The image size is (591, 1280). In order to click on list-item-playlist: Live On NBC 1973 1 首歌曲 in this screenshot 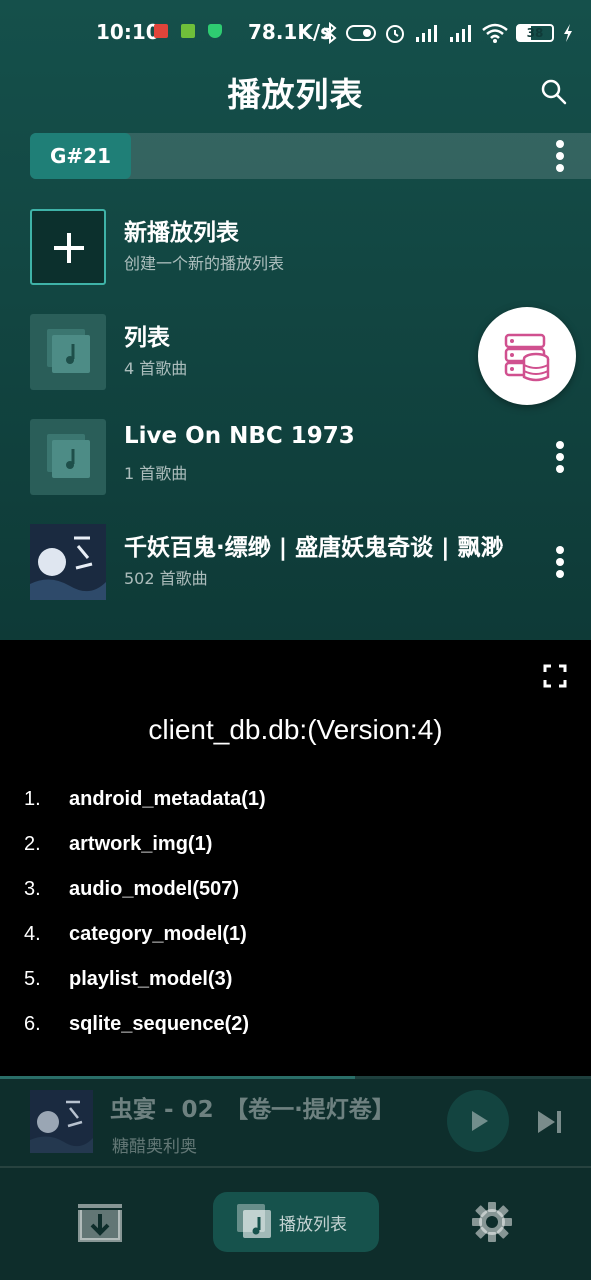, I will do `click(295, 457)`.